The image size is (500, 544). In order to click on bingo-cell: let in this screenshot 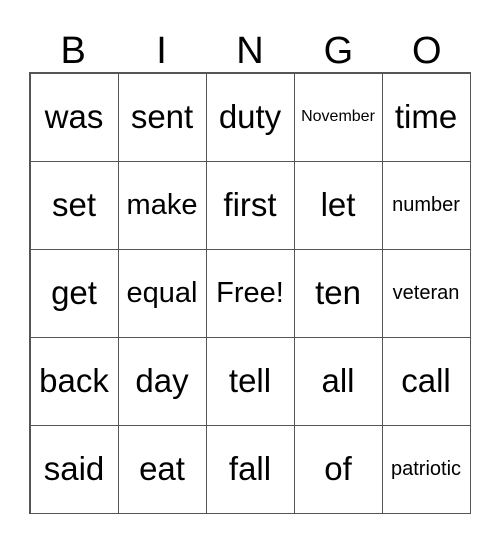, I will do `click(338, 205)`.